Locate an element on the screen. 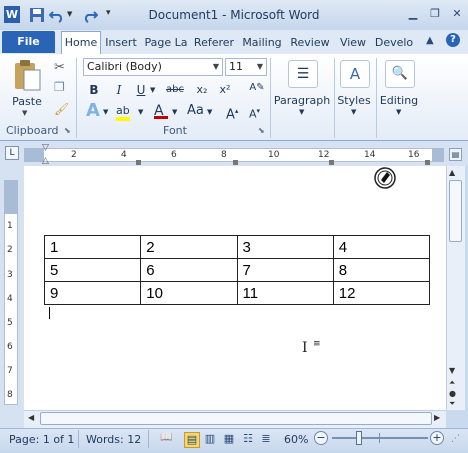 The width and height of the screenshot is (468, 453). page-count-status: Page: 1 of 1 is located at coordinates (41, 439).